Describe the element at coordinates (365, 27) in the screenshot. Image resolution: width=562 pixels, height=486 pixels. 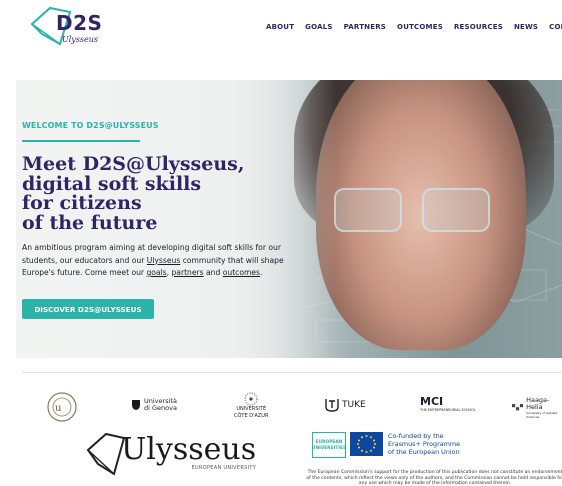
I see `nav-partners: PARTNERS` at that location.